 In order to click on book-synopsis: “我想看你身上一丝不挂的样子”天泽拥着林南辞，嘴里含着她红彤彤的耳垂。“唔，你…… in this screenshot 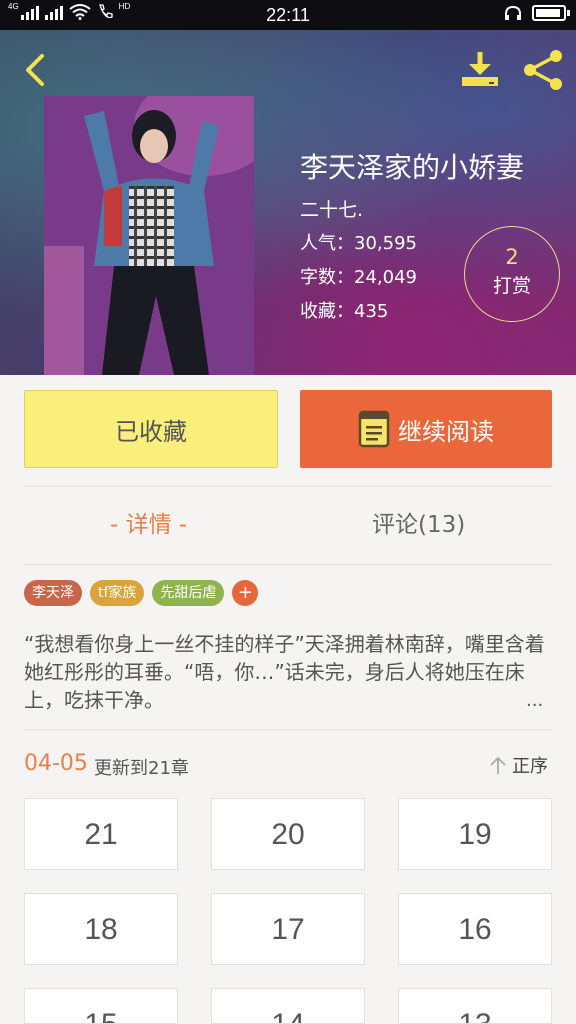, I will do `click(288, 672)`.